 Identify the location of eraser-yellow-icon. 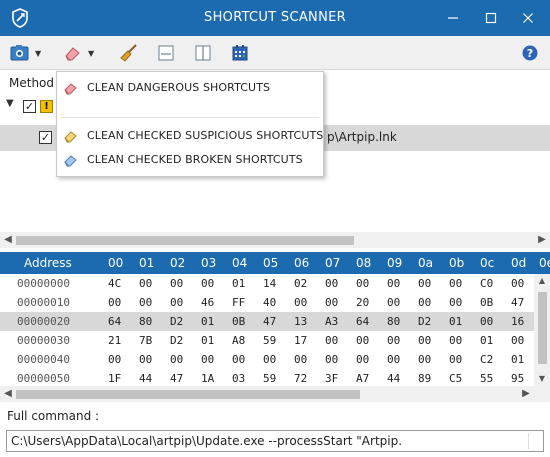
(70, 137).